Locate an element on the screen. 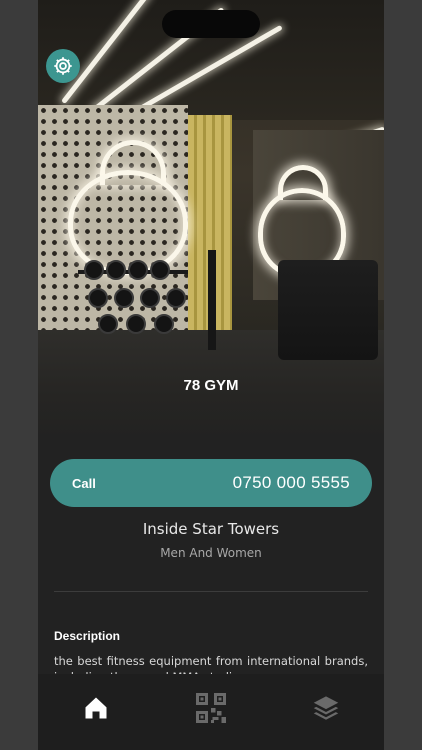 The height and width of the screenshot is (750, 422). tab-qr-code is located at coordinates (211, 708).